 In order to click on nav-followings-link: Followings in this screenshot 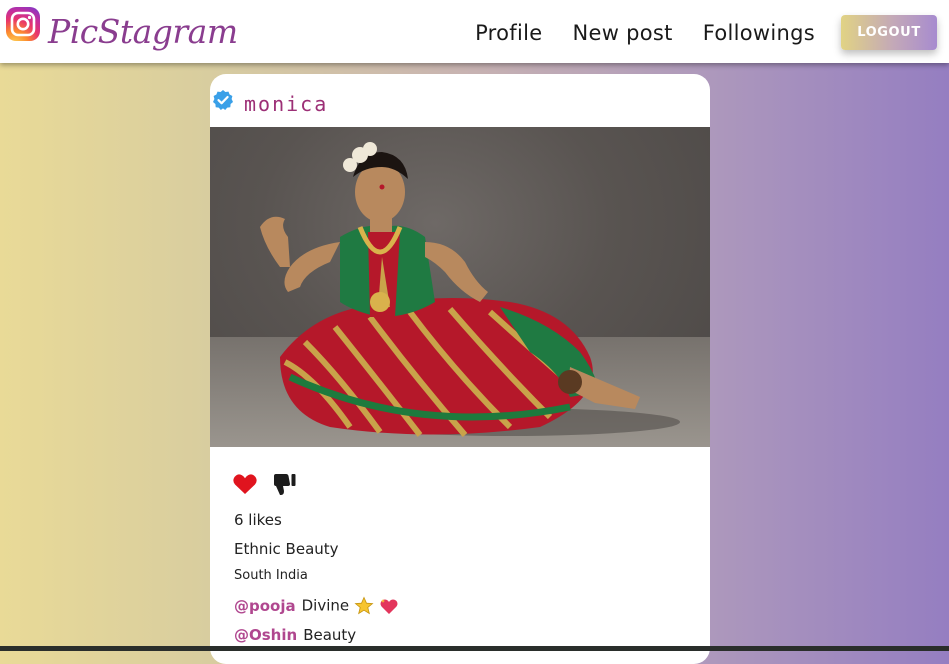, I will do `click(759, 33)`.